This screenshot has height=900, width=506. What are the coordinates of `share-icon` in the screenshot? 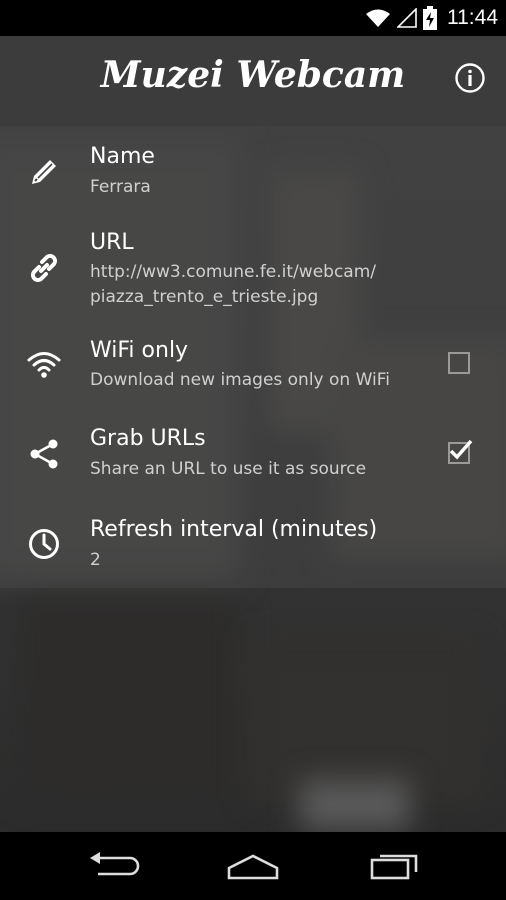 It's located at (44, 454).